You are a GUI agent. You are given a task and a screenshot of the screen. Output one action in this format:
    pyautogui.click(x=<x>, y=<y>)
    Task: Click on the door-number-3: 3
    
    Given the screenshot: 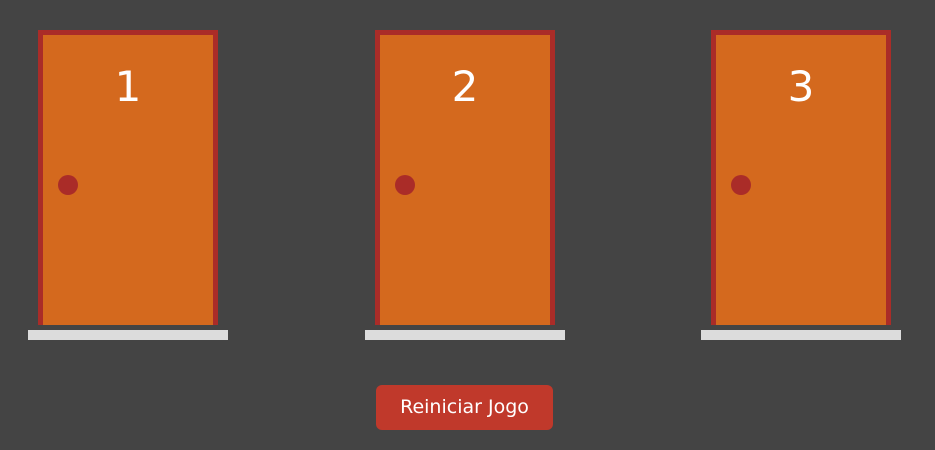 What is the action you would take?
    pyautogui.click(x=801, y=86)
    